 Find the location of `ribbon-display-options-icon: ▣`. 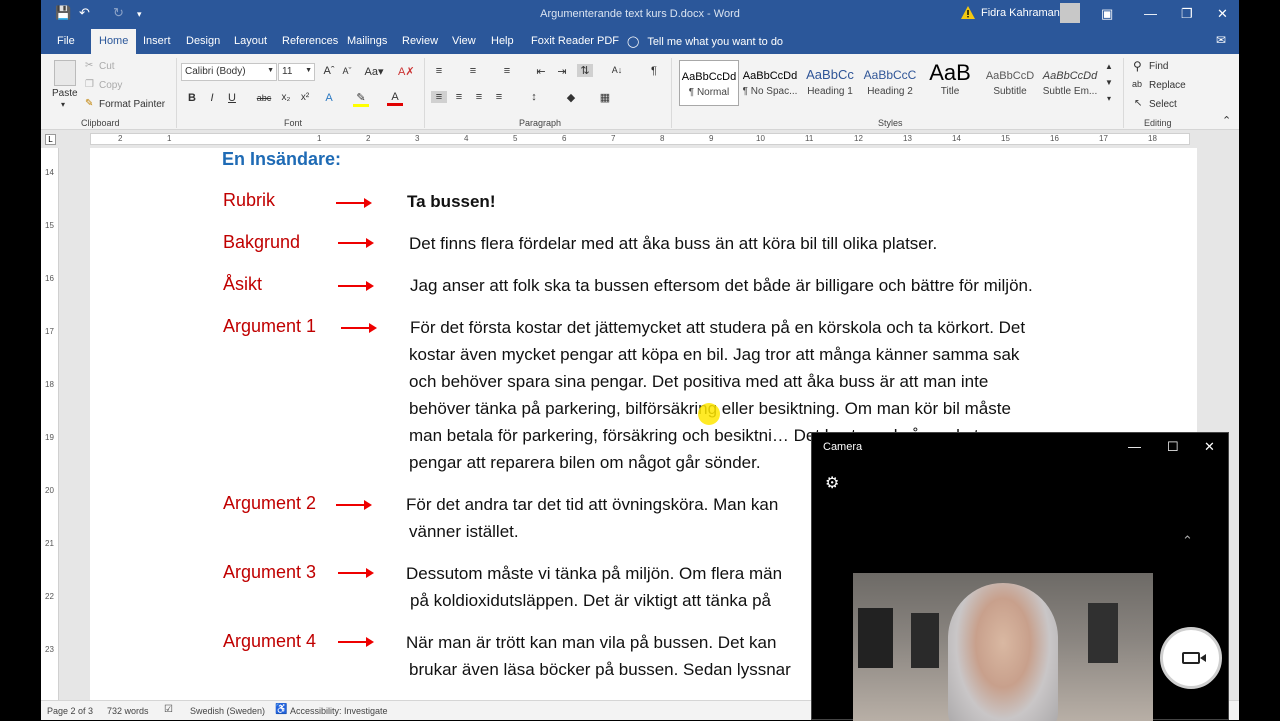

ribbon-display-options-icon: ▣ is located at coordinates (1107, 14).